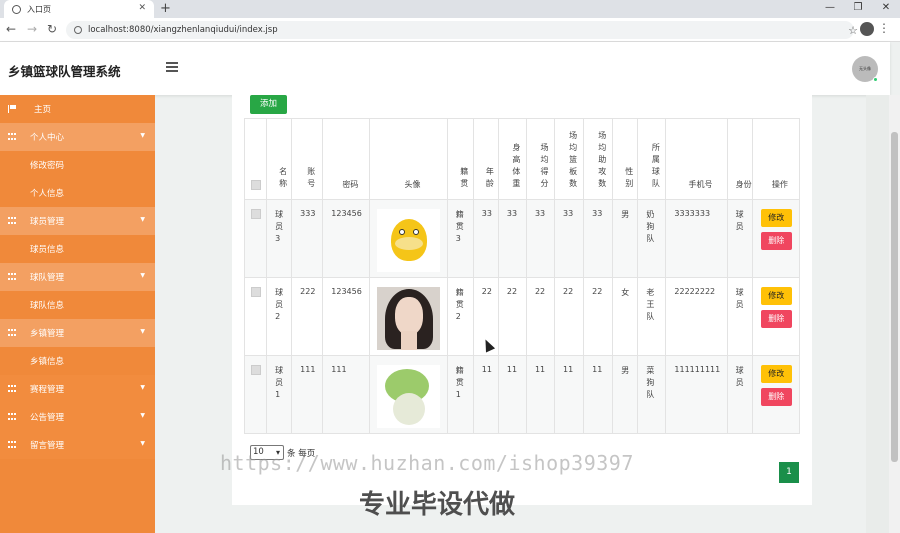 This screenshot has height=533, width=900. What do you see at coordinates (692, 213) in the screenshot?
I see `cell-phone: 3333333` at bounding box center [692, 213].